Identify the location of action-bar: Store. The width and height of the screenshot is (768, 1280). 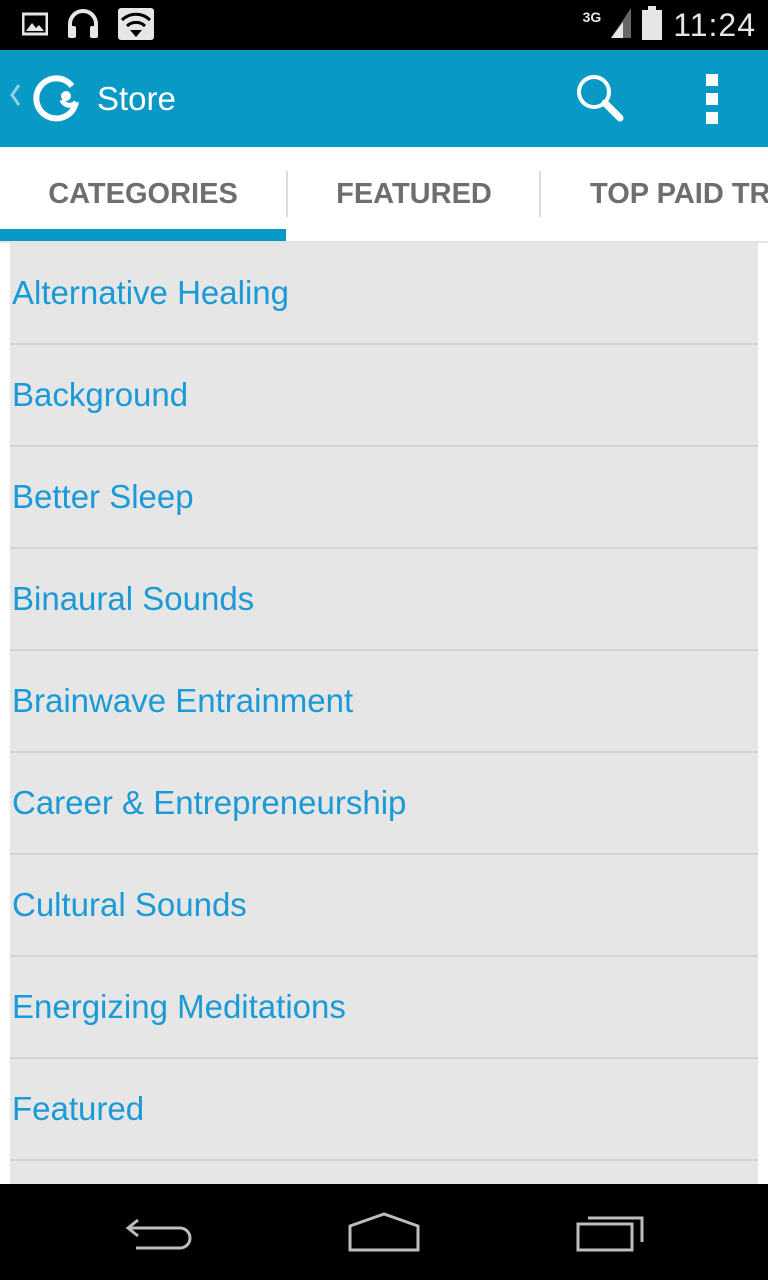
(384, 98).